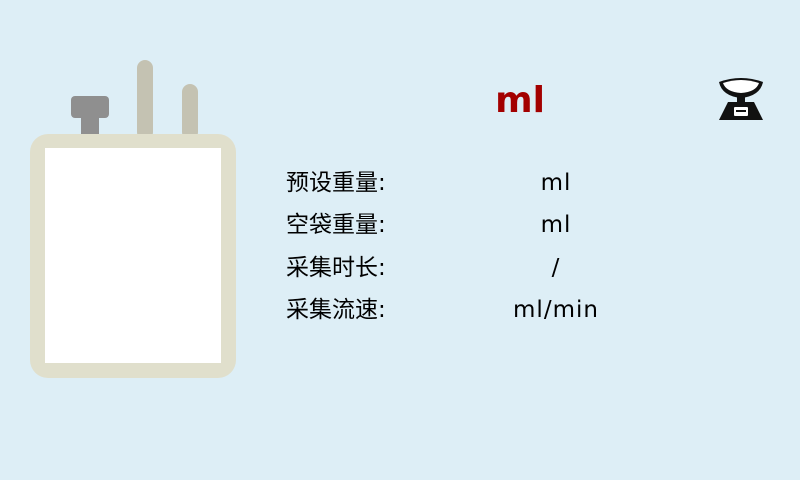  What do you see at coordinates (336, 310) in the screenshot?
I see `collection-flow-rate-label: 采集流速:` at bounding box center [336, 310].